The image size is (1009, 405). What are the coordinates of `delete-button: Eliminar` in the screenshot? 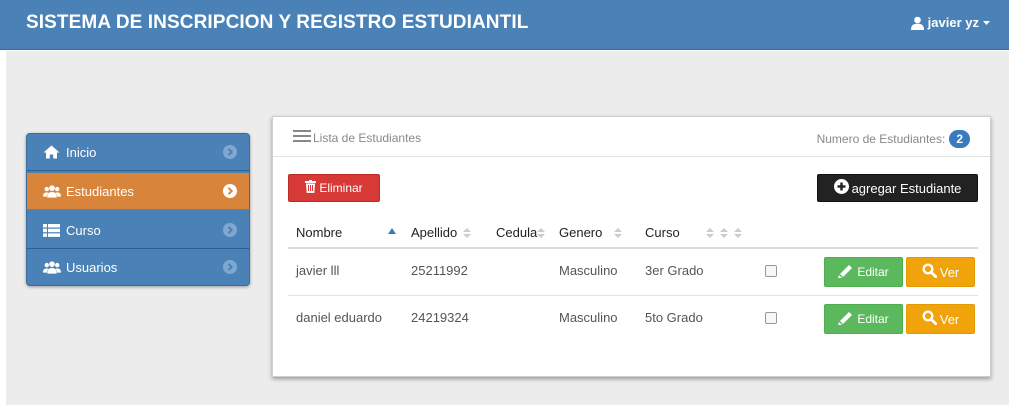 It's located at (334, 188).